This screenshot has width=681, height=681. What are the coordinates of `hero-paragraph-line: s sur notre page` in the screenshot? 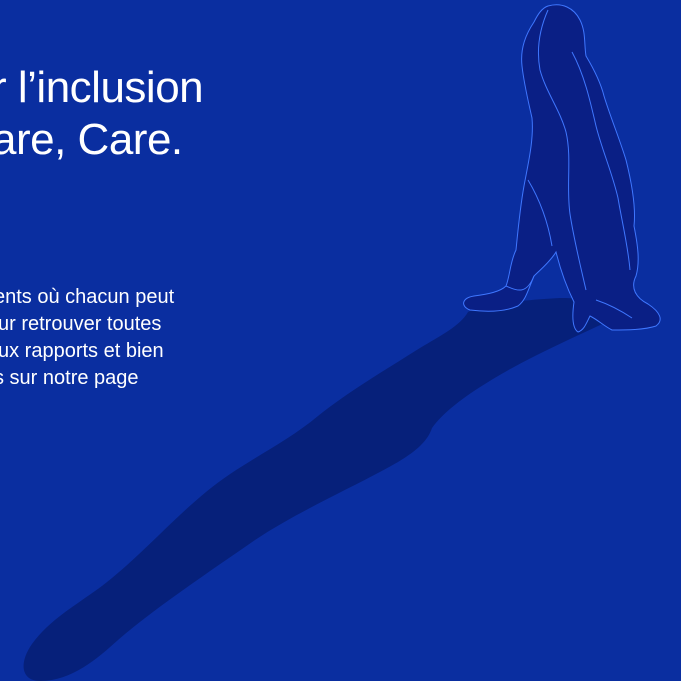 It's located at (69, 378).